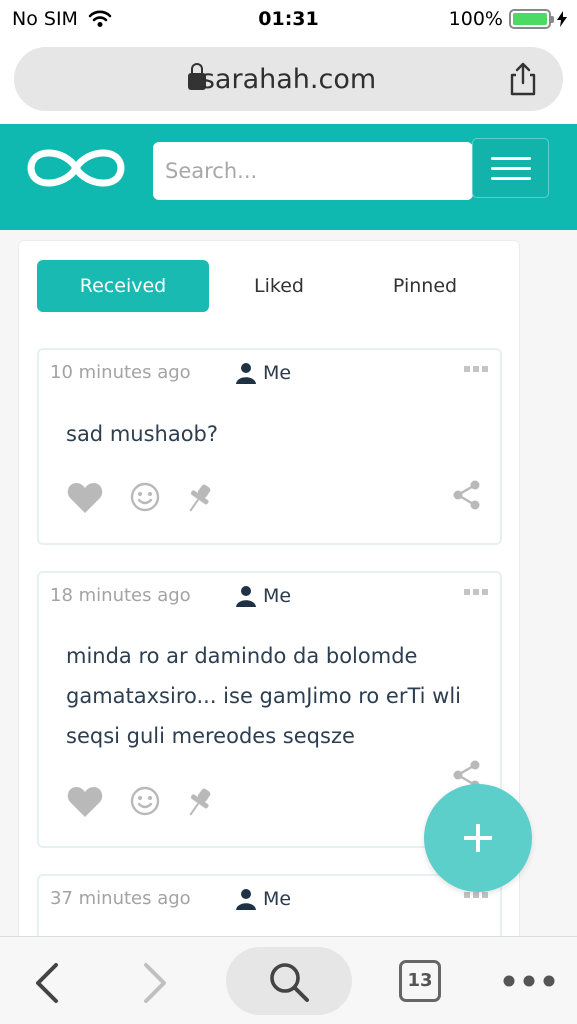 Image resolution: width=577 pixels, height=1024 pixels. What do you see at coordinates (120, 898) in the screenshot?
I see `message-time: 37 minutes ago` at bounding box center [120, 898].